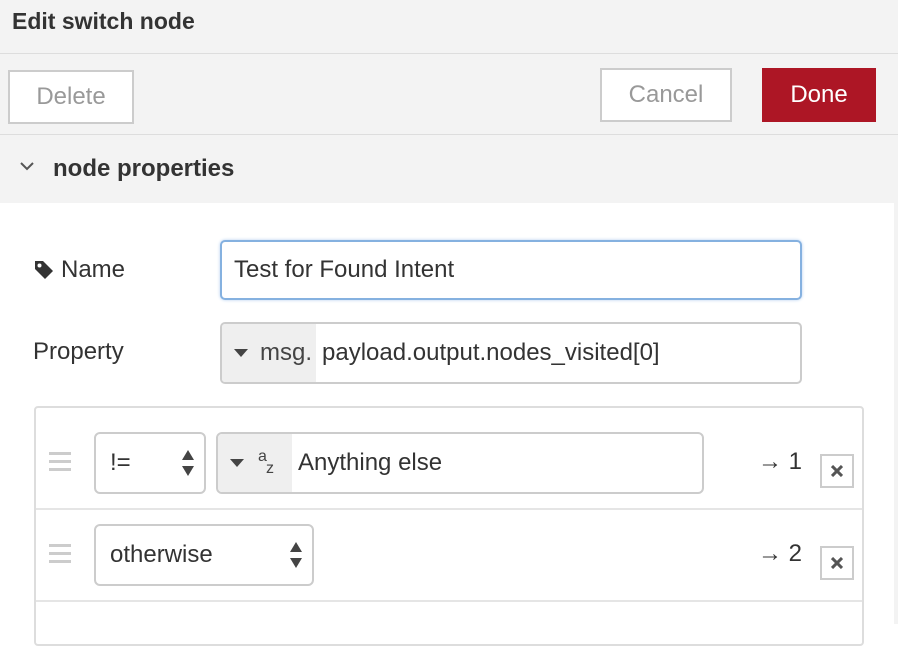 This screenshot has height=646, width=898. Describe the element at coordinates (449, 27) in the screenshot. I see `dialog-header: Edit switch node` at that location.